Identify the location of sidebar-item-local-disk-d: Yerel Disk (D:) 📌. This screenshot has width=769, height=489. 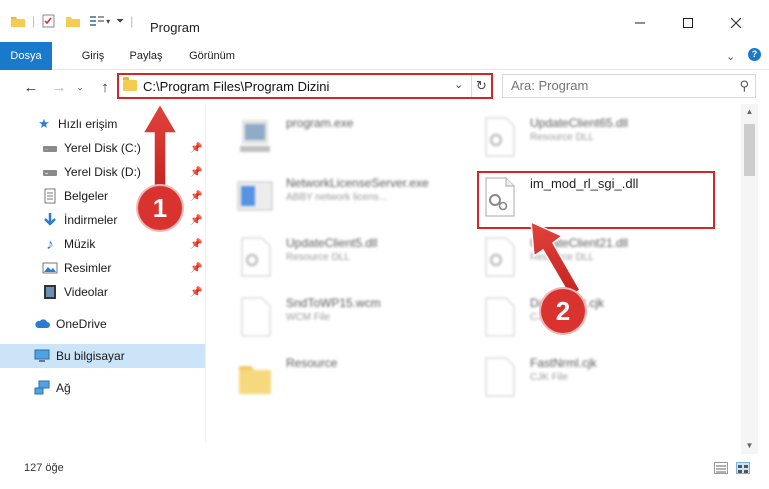
(102, 172).